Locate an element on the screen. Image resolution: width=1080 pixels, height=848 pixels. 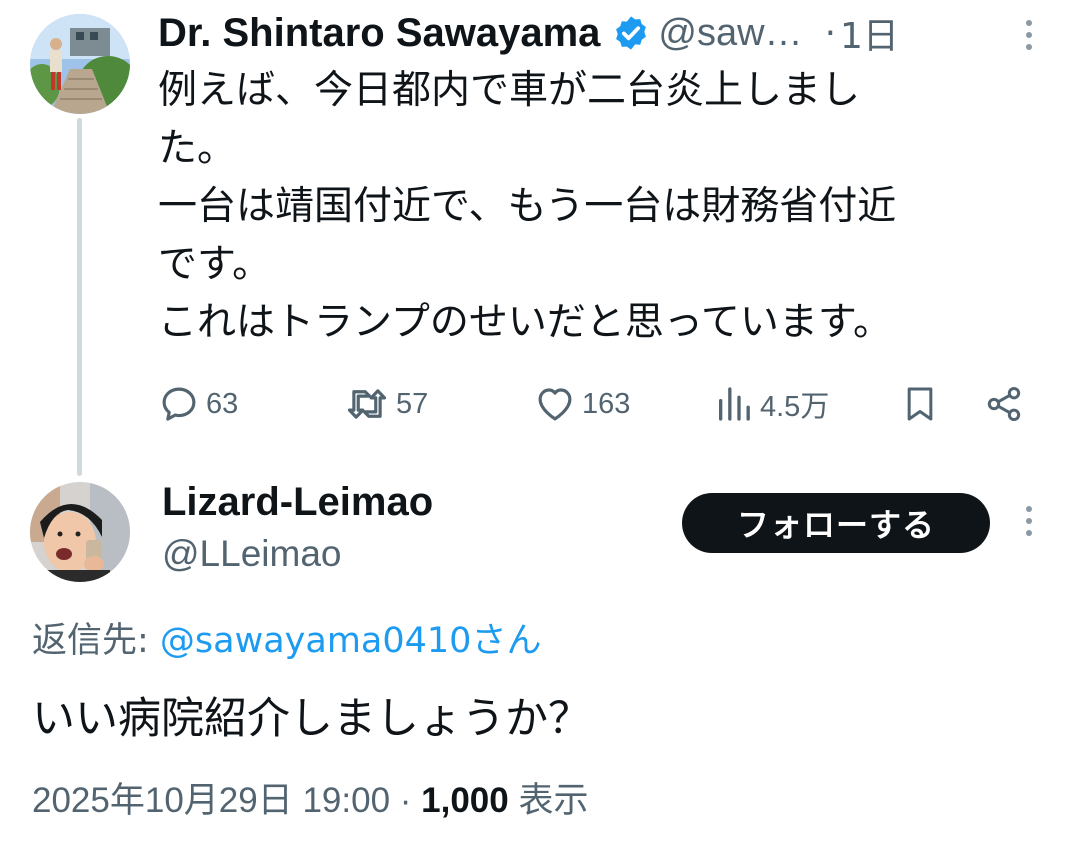
views-button: 4.5万 is located at coordinates (771, 404).